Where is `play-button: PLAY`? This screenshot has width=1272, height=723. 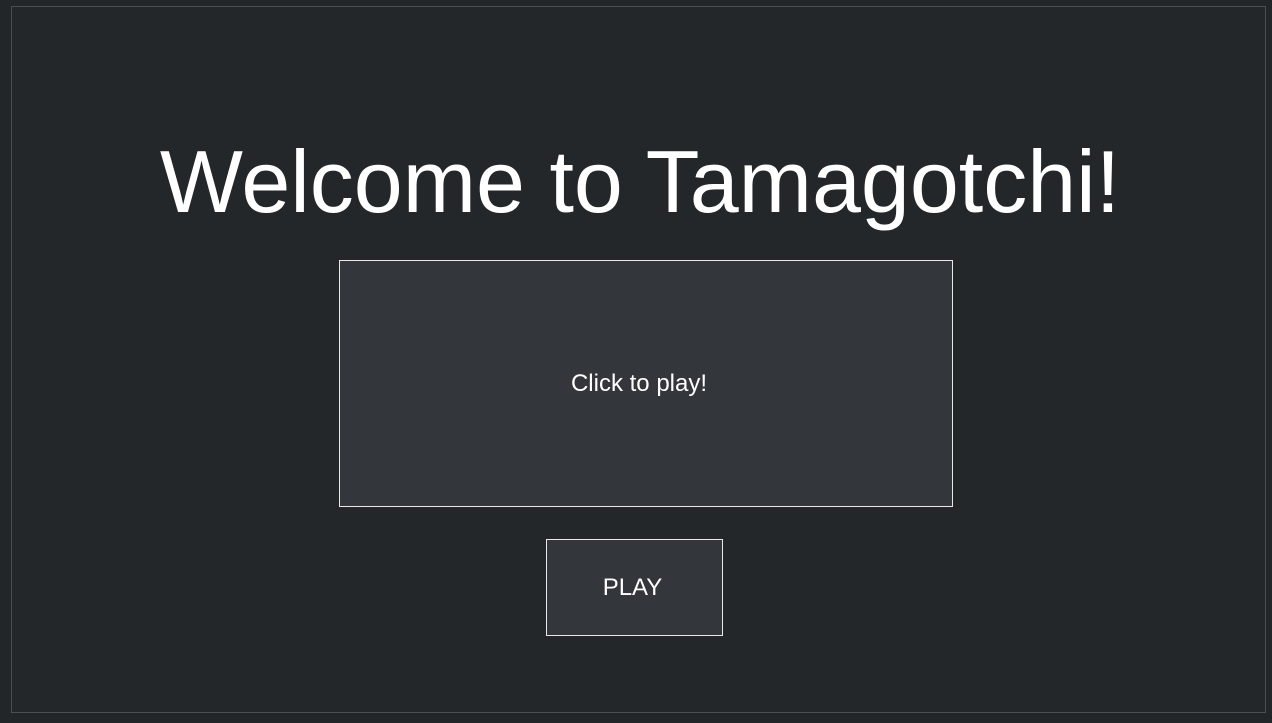 play-button: PLAY is located at coordinates (634, 587).